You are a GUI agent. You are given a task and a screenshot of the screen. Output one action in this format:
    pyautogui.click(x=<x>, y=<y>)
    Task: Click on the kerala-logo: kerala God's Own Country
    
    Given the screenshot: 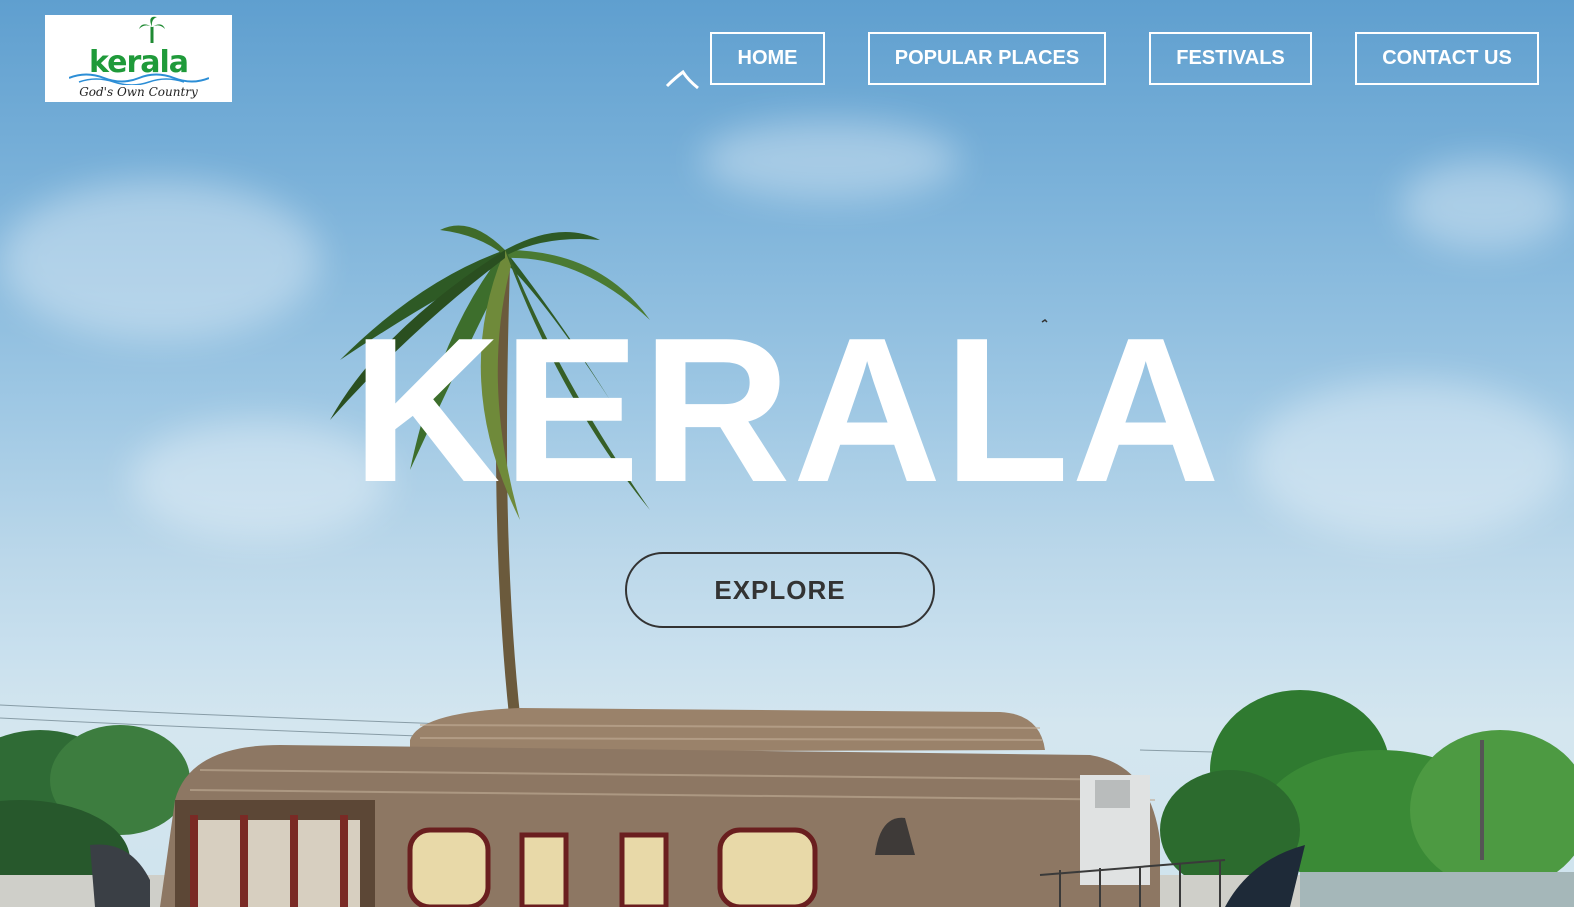 What is the action you would take?
    pyautogui.click(x=138, y=58)
    